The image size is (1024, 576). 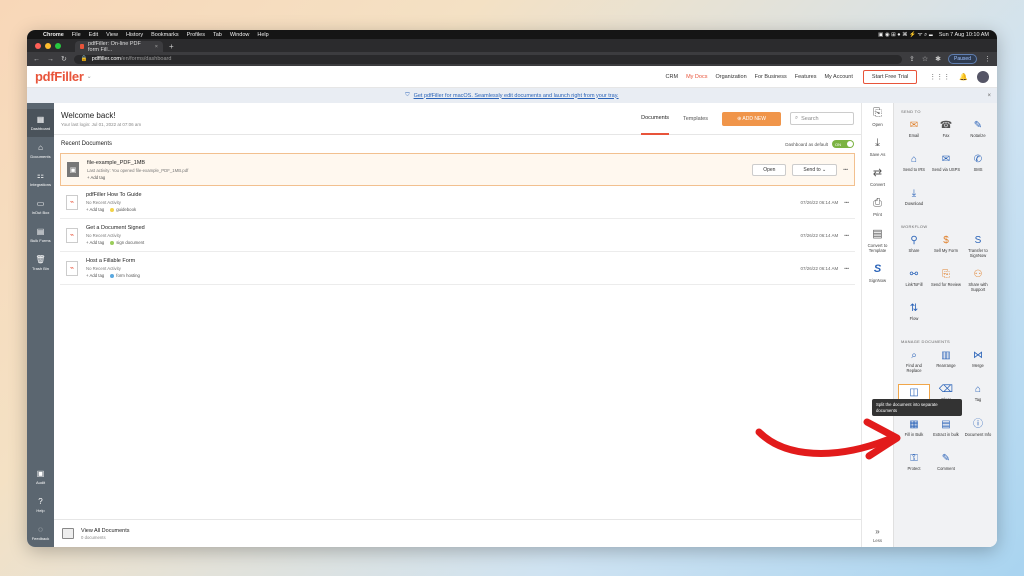 What do you see at coordinates (946, 135) in the screenshot?
I see `action-fax: ☎ Fax` at bounding box center [946, 135].